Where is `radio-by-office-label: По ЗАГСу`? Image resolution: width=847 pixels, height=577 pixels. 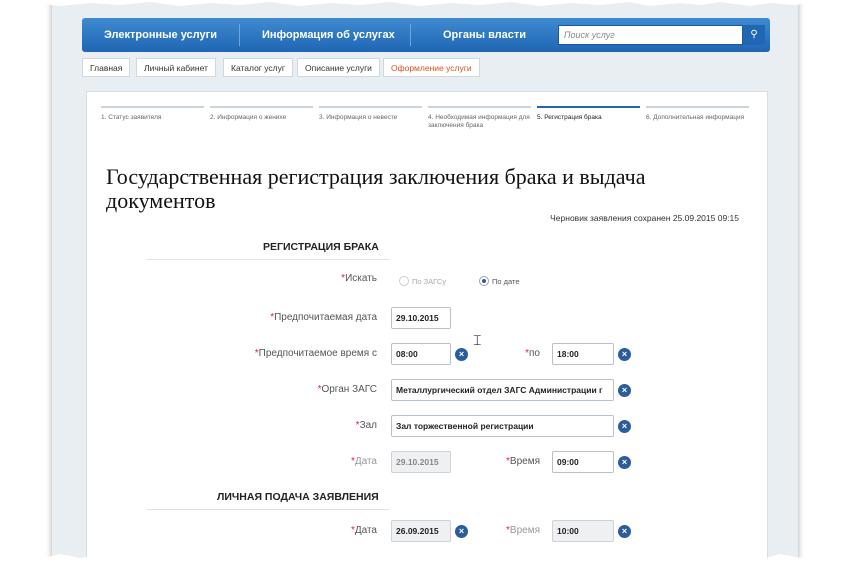
radio-by-office-label: По ЗАГСу is located at coordinates (429, 281).